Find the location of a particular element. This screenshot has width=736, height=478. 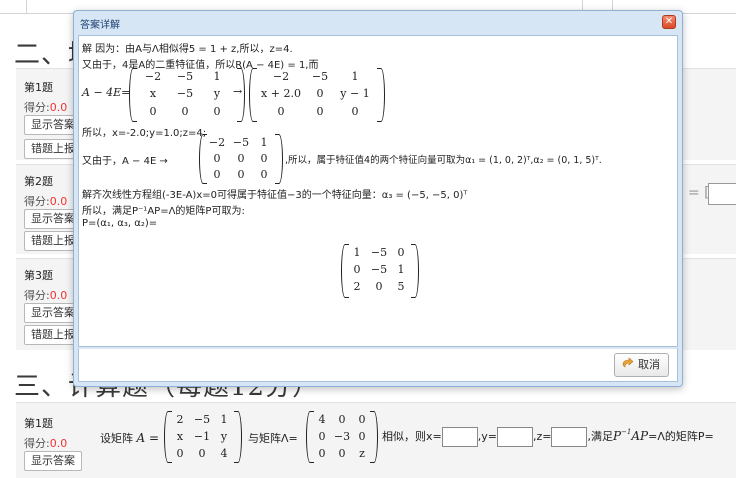

matrix-a-minus-4e: −2 −5 1 x −5 y 0 0 0 is located at coordinates (188, 95).